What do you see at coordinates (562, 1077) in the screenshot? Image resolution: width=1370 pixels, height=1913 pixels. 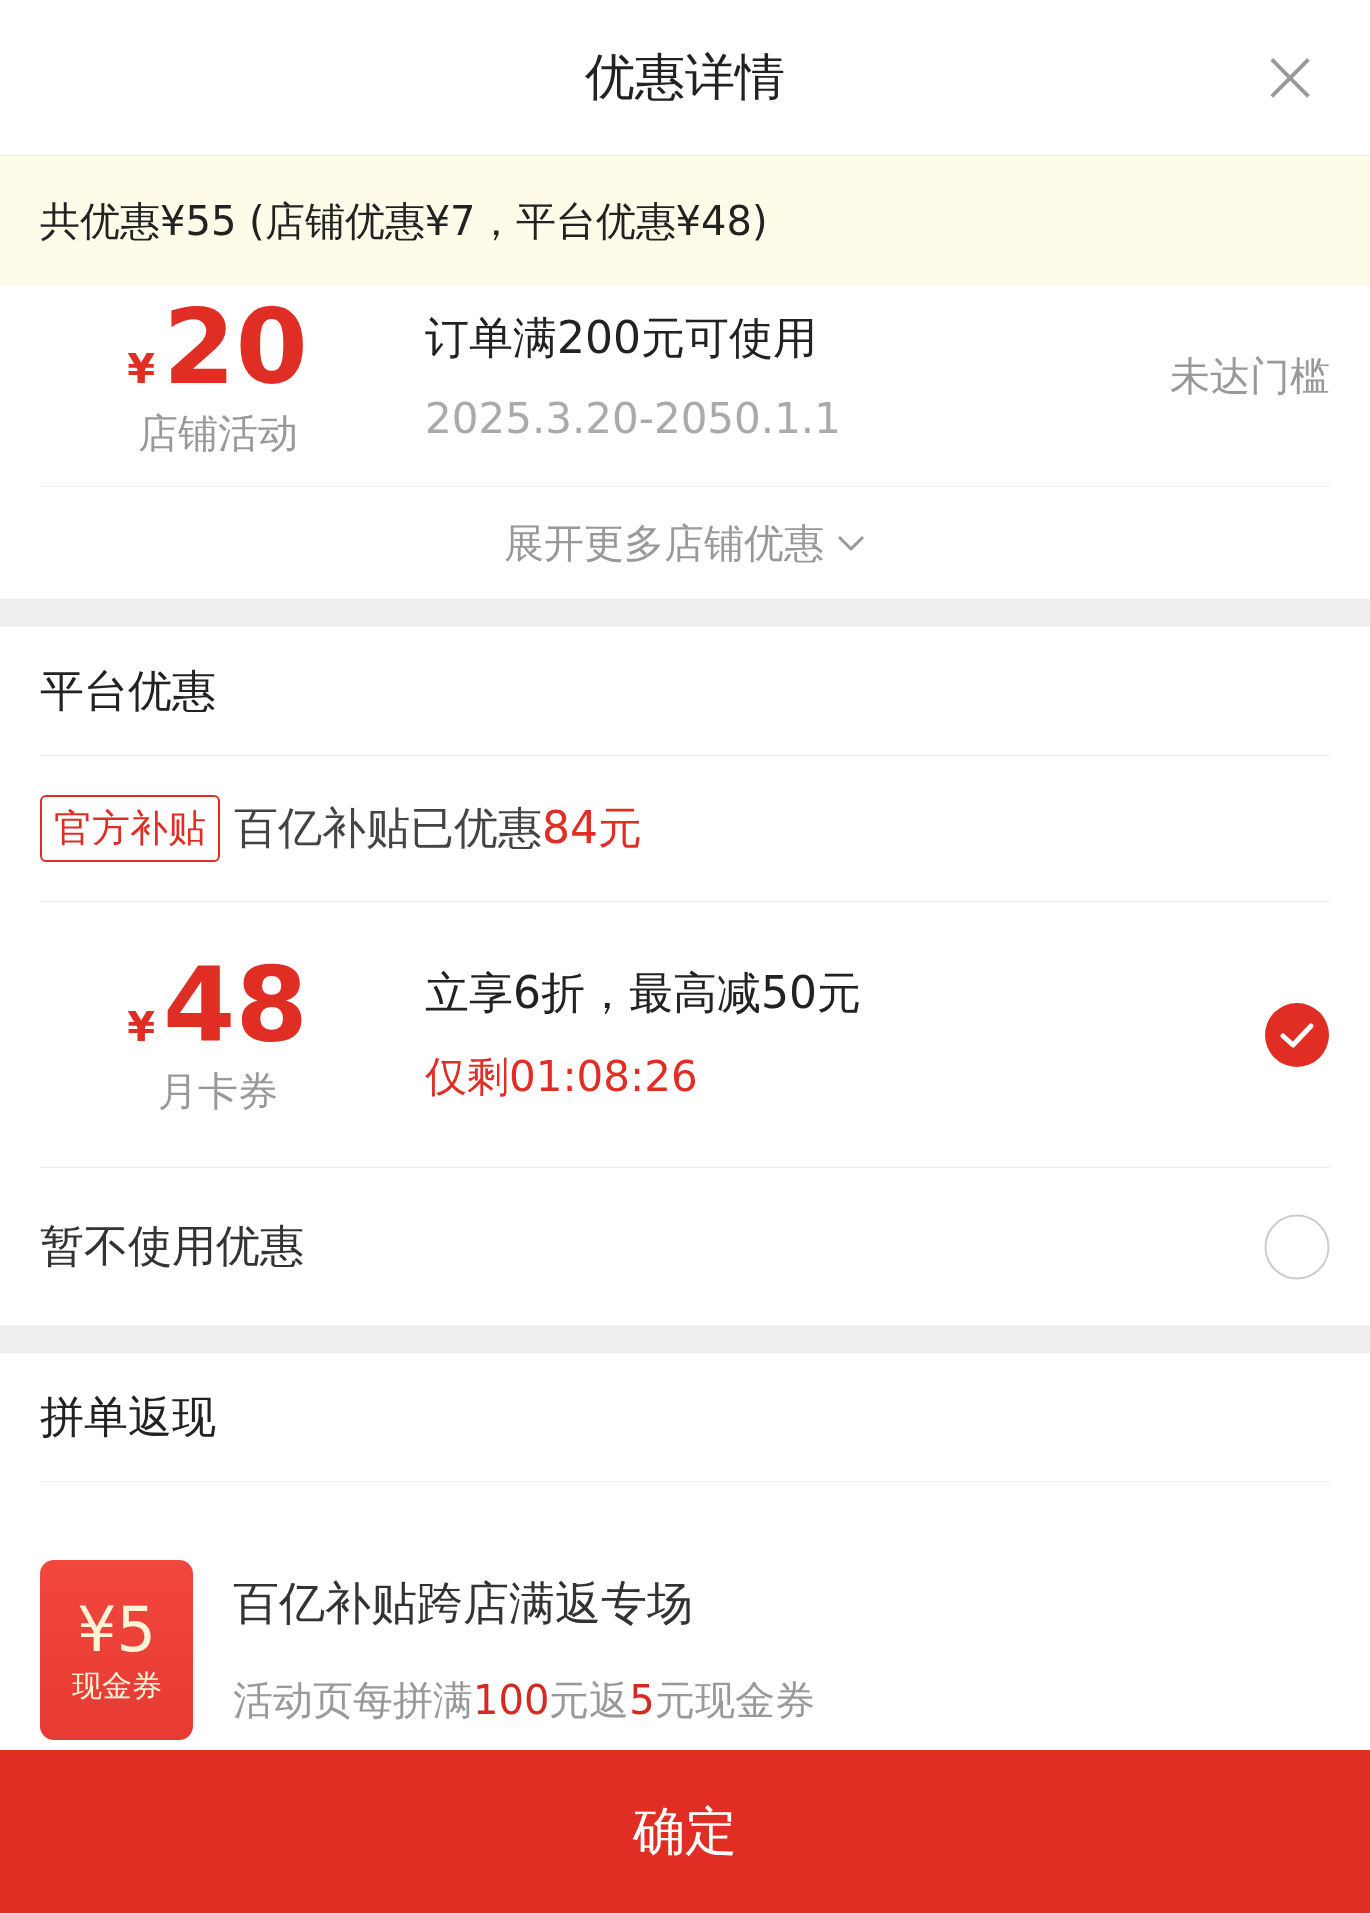 I see `countdown-text: 仅剩01:08:26` at bounding box center [562, 1077].